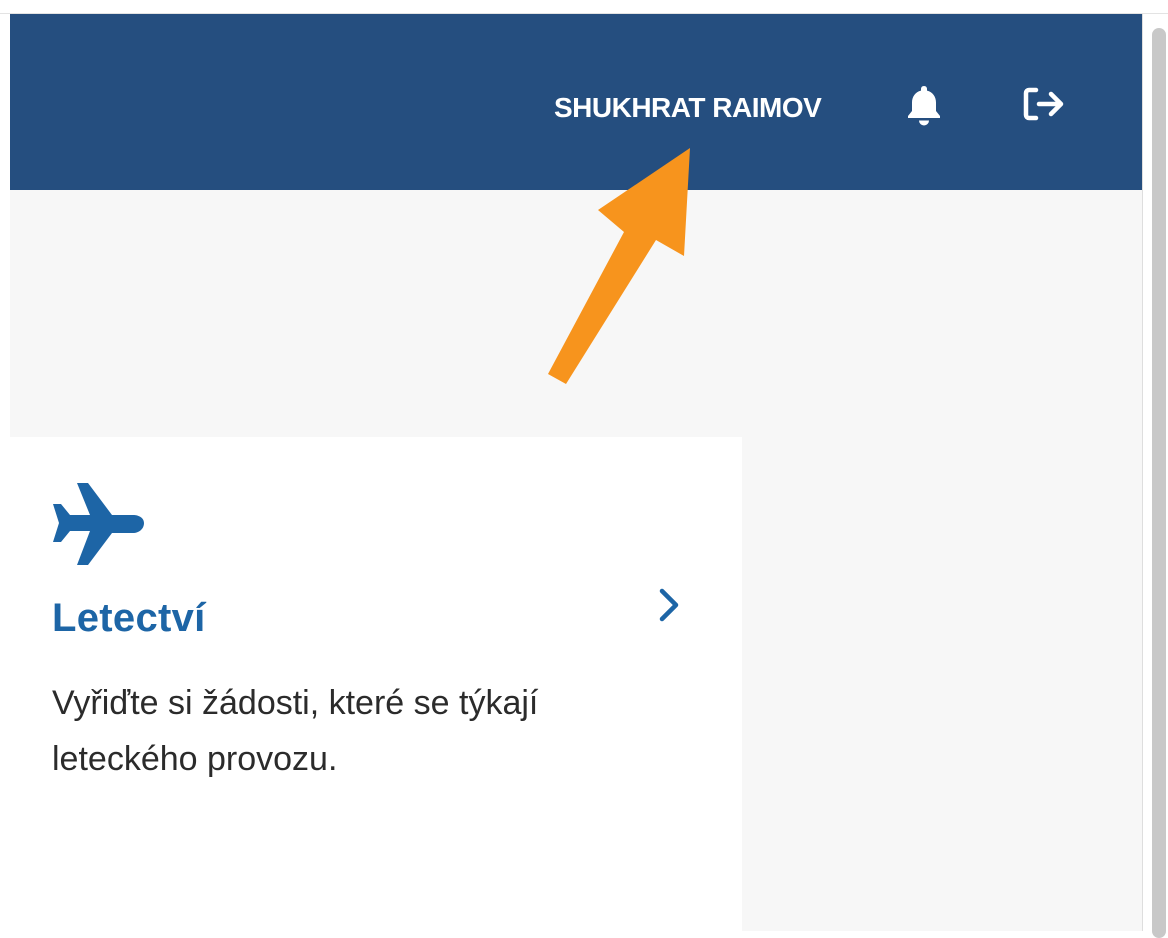 The height and width of the screenshot is (938, 1168). Describe the element at coordinates (668, 605) in the screenshot. I see `chevron-right-icon` at that location.